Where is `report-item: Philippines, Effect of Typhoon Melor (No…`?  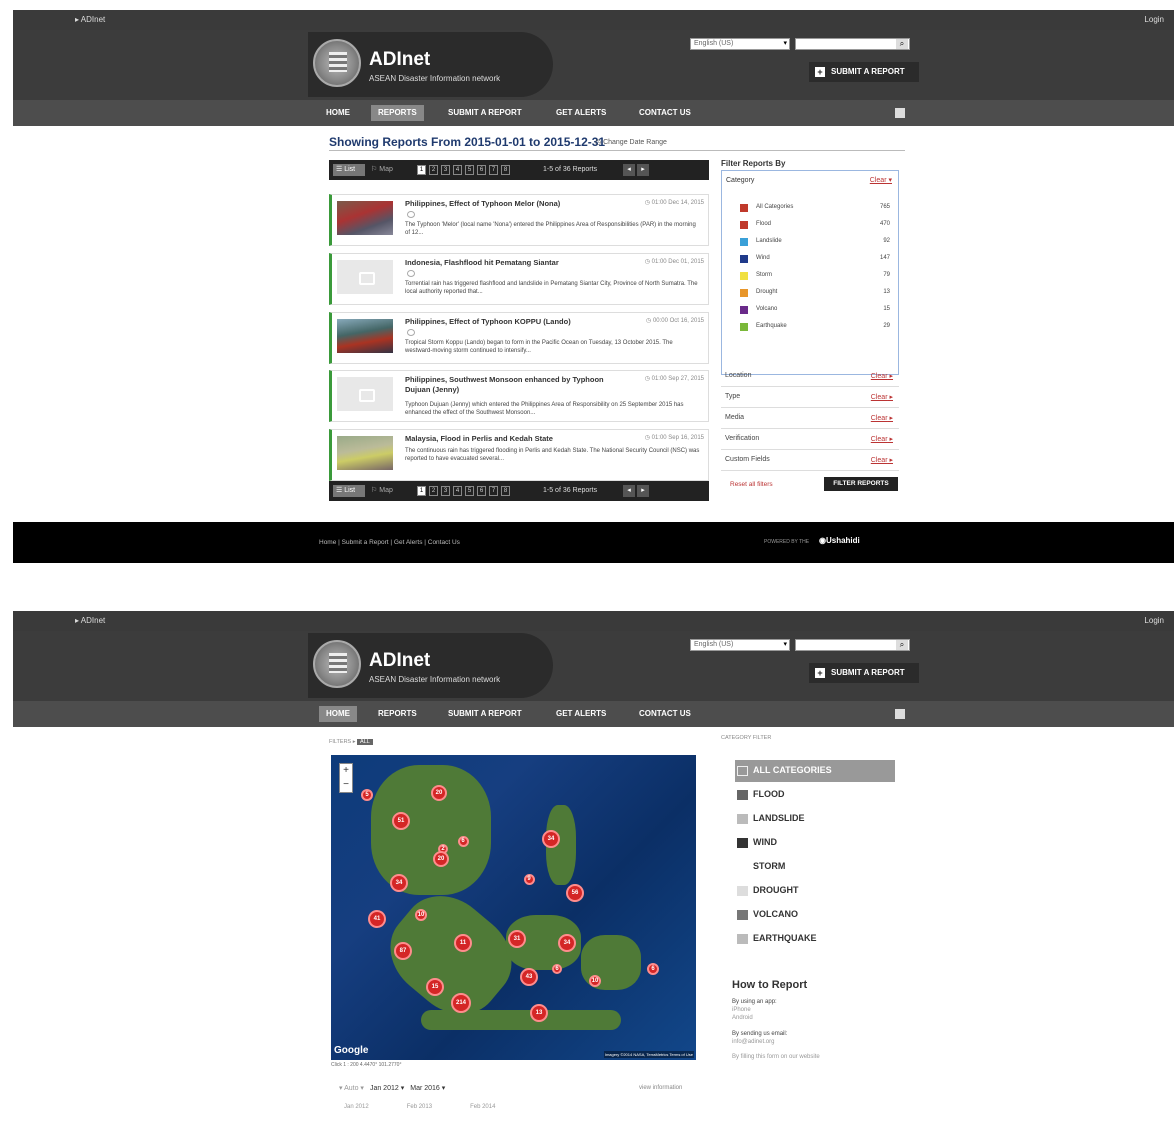
report-item: Philippines, Effect of Typhoon Melor (No… is located at coordinates (519, 220).